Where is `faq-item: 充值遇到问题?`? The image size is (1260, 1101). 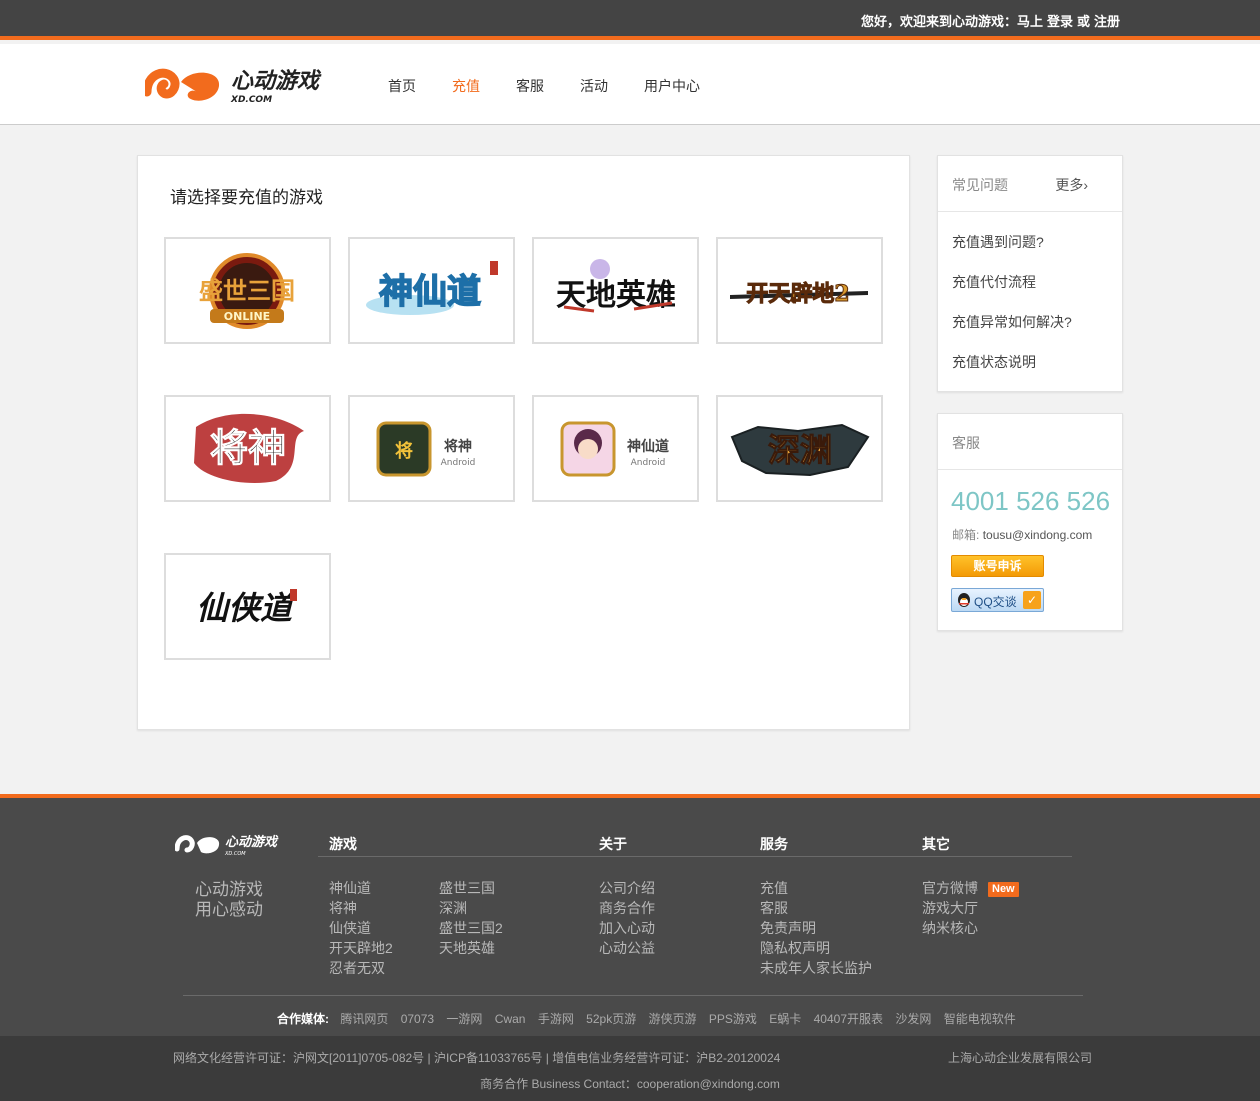 faq-item: 充值遇到问题? is located at coordinates (1030, 244).